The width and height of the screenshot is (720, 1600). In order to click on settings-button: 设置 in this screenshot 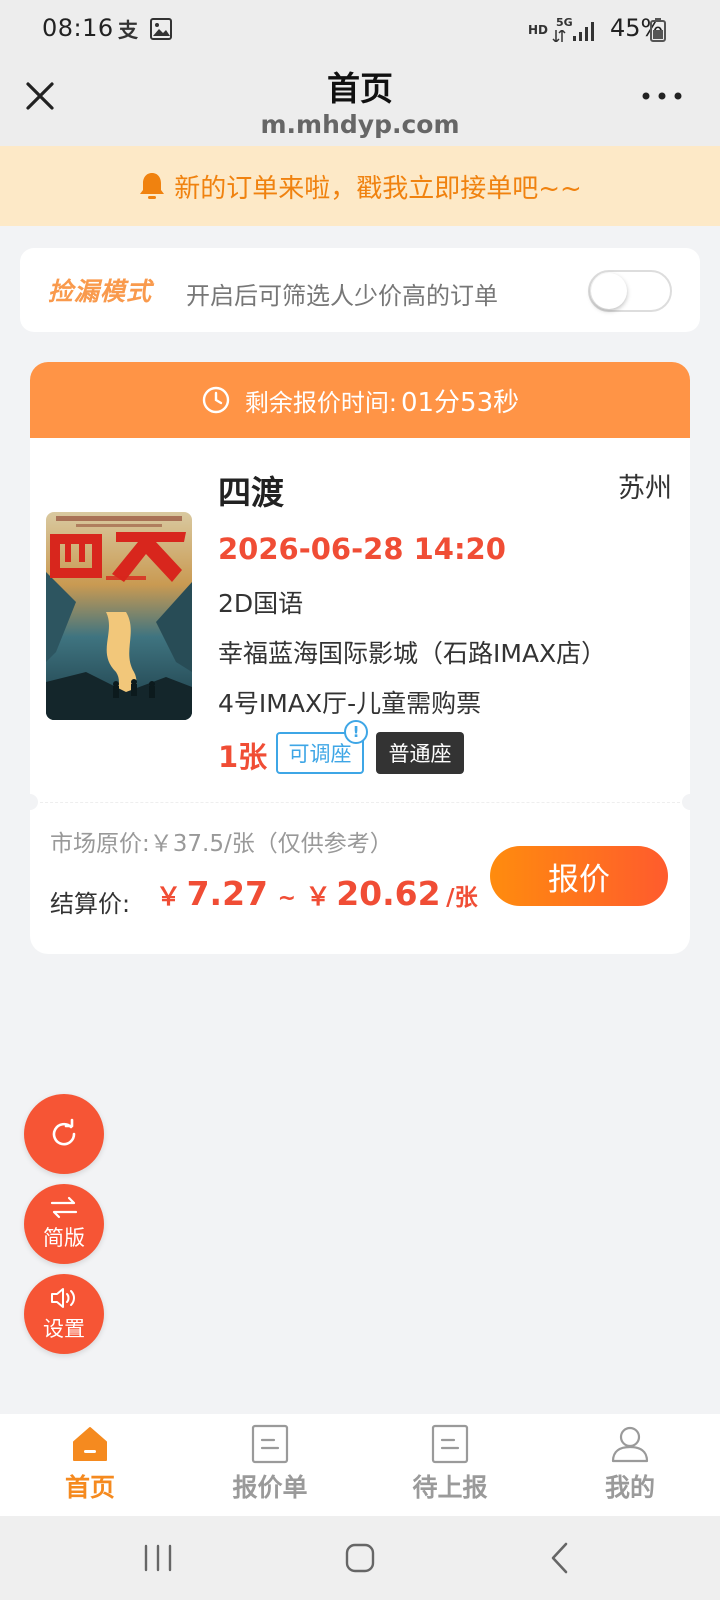, I will do `click(64, 1314)`.